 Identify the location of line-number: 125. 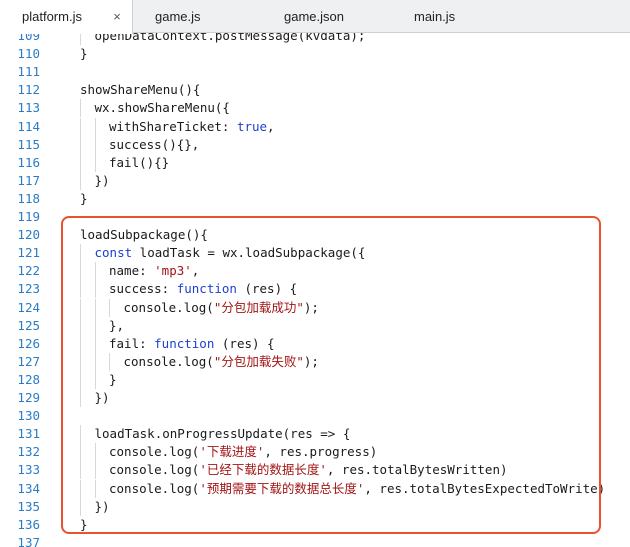
(28, 325).